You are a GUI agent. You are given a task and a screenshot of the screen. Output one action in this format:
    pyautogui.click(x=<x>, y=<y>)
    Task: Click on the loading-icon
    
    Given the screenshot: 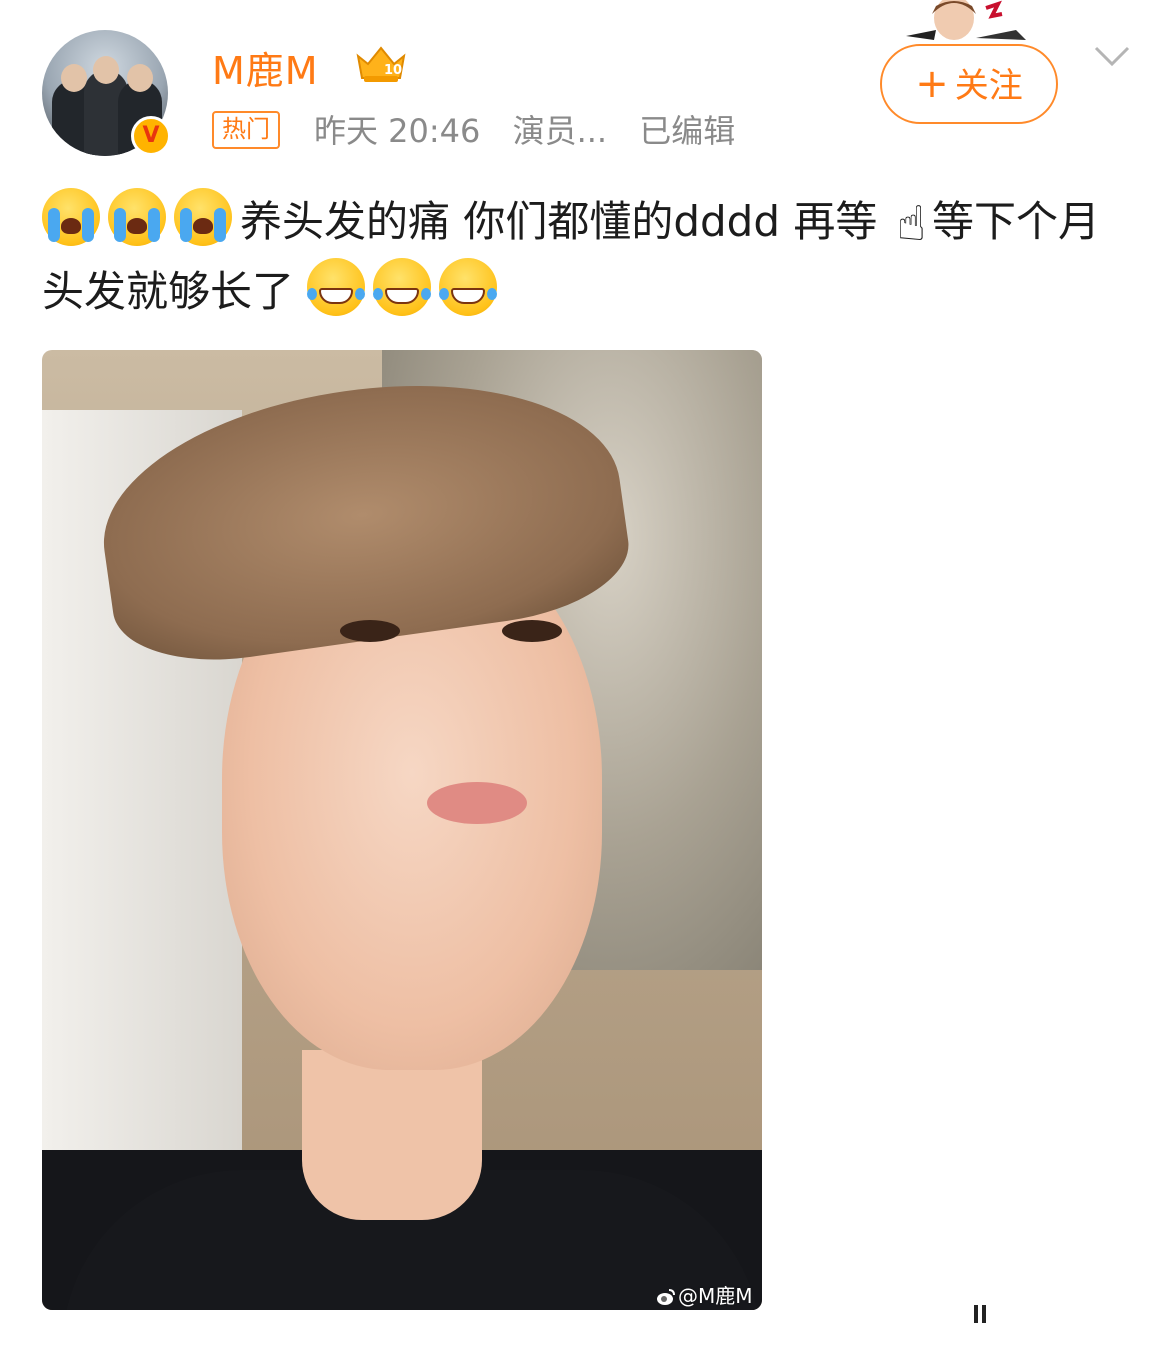 What is the action you would take?
    pyautogui.click(x=980, y=1314)
    